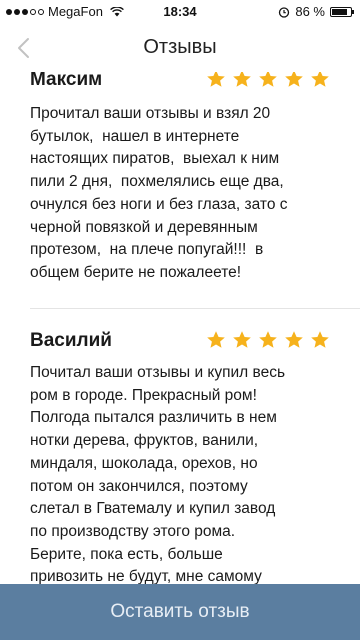  Describe the element at coordinates (139, 486) in the screenshot. I see `review-text-line: потом он закончился, поэтому` at that location.